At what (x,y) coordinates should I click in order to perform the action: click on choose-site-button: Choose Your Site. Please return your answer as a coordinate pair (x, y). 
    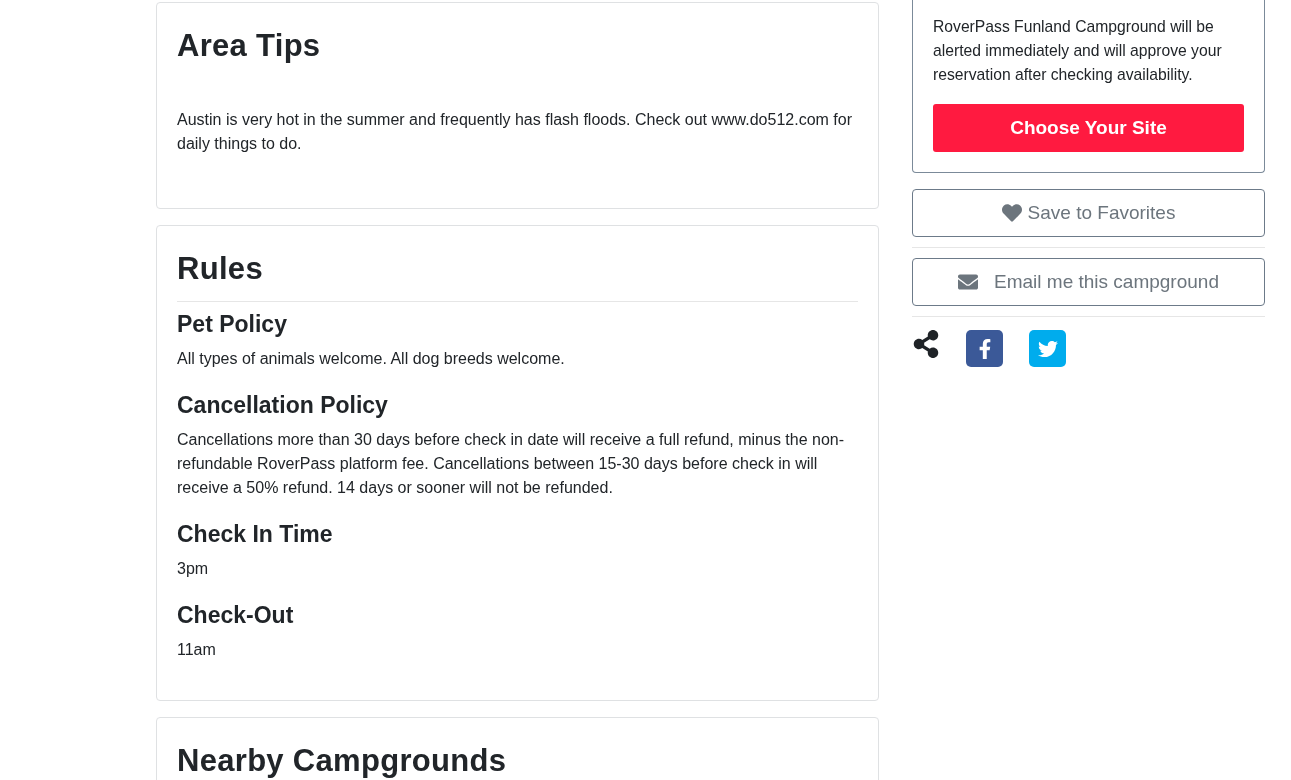
    Looking at the image, I should click on (1088, 128).